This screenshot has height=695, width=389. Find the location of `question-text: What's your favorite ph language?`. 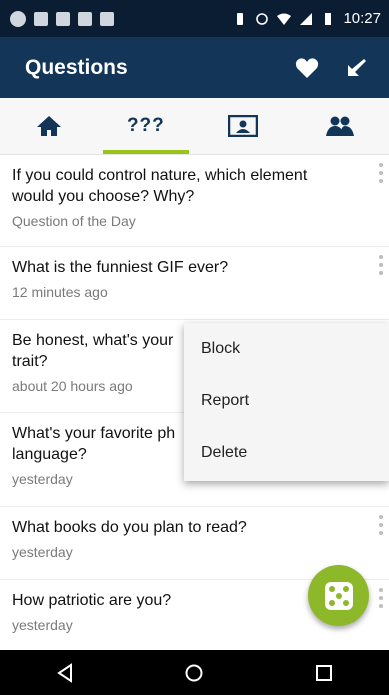

question-text: What's your favorite ph language? is located at coordinates (94, 444).